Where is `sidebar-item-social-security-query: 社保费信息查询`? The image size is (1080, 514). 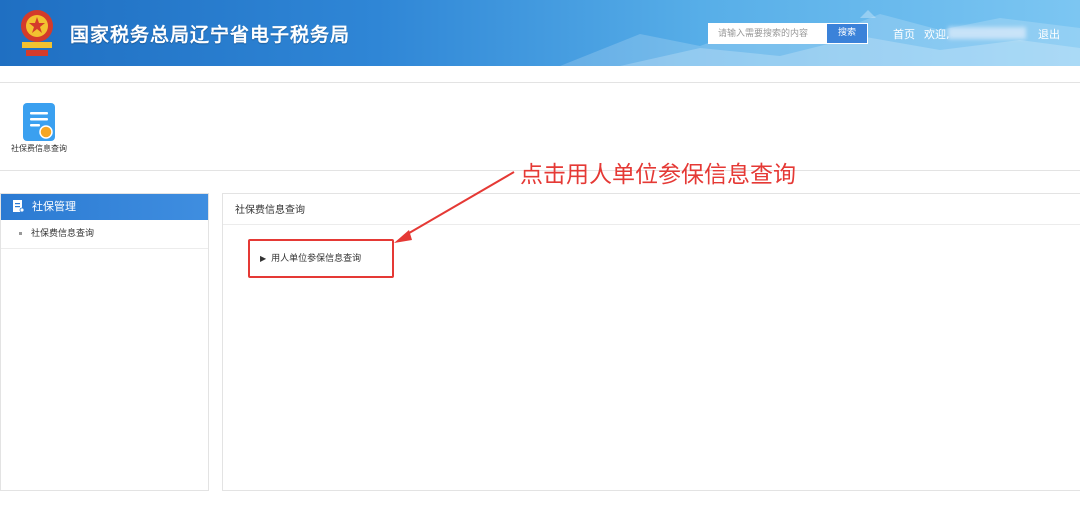 sidebar-item-social-security-query: 社保费信息查询 is located at coordinates (104, 234).